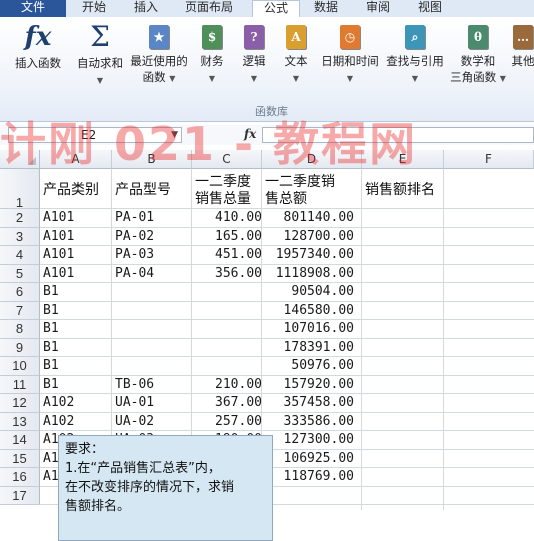 The image size is (534, 541). Describe the element at coordinates (350, 55) in the screenshot. I see `date-time-button: ◷ 日期和时间 ▼` at that location.